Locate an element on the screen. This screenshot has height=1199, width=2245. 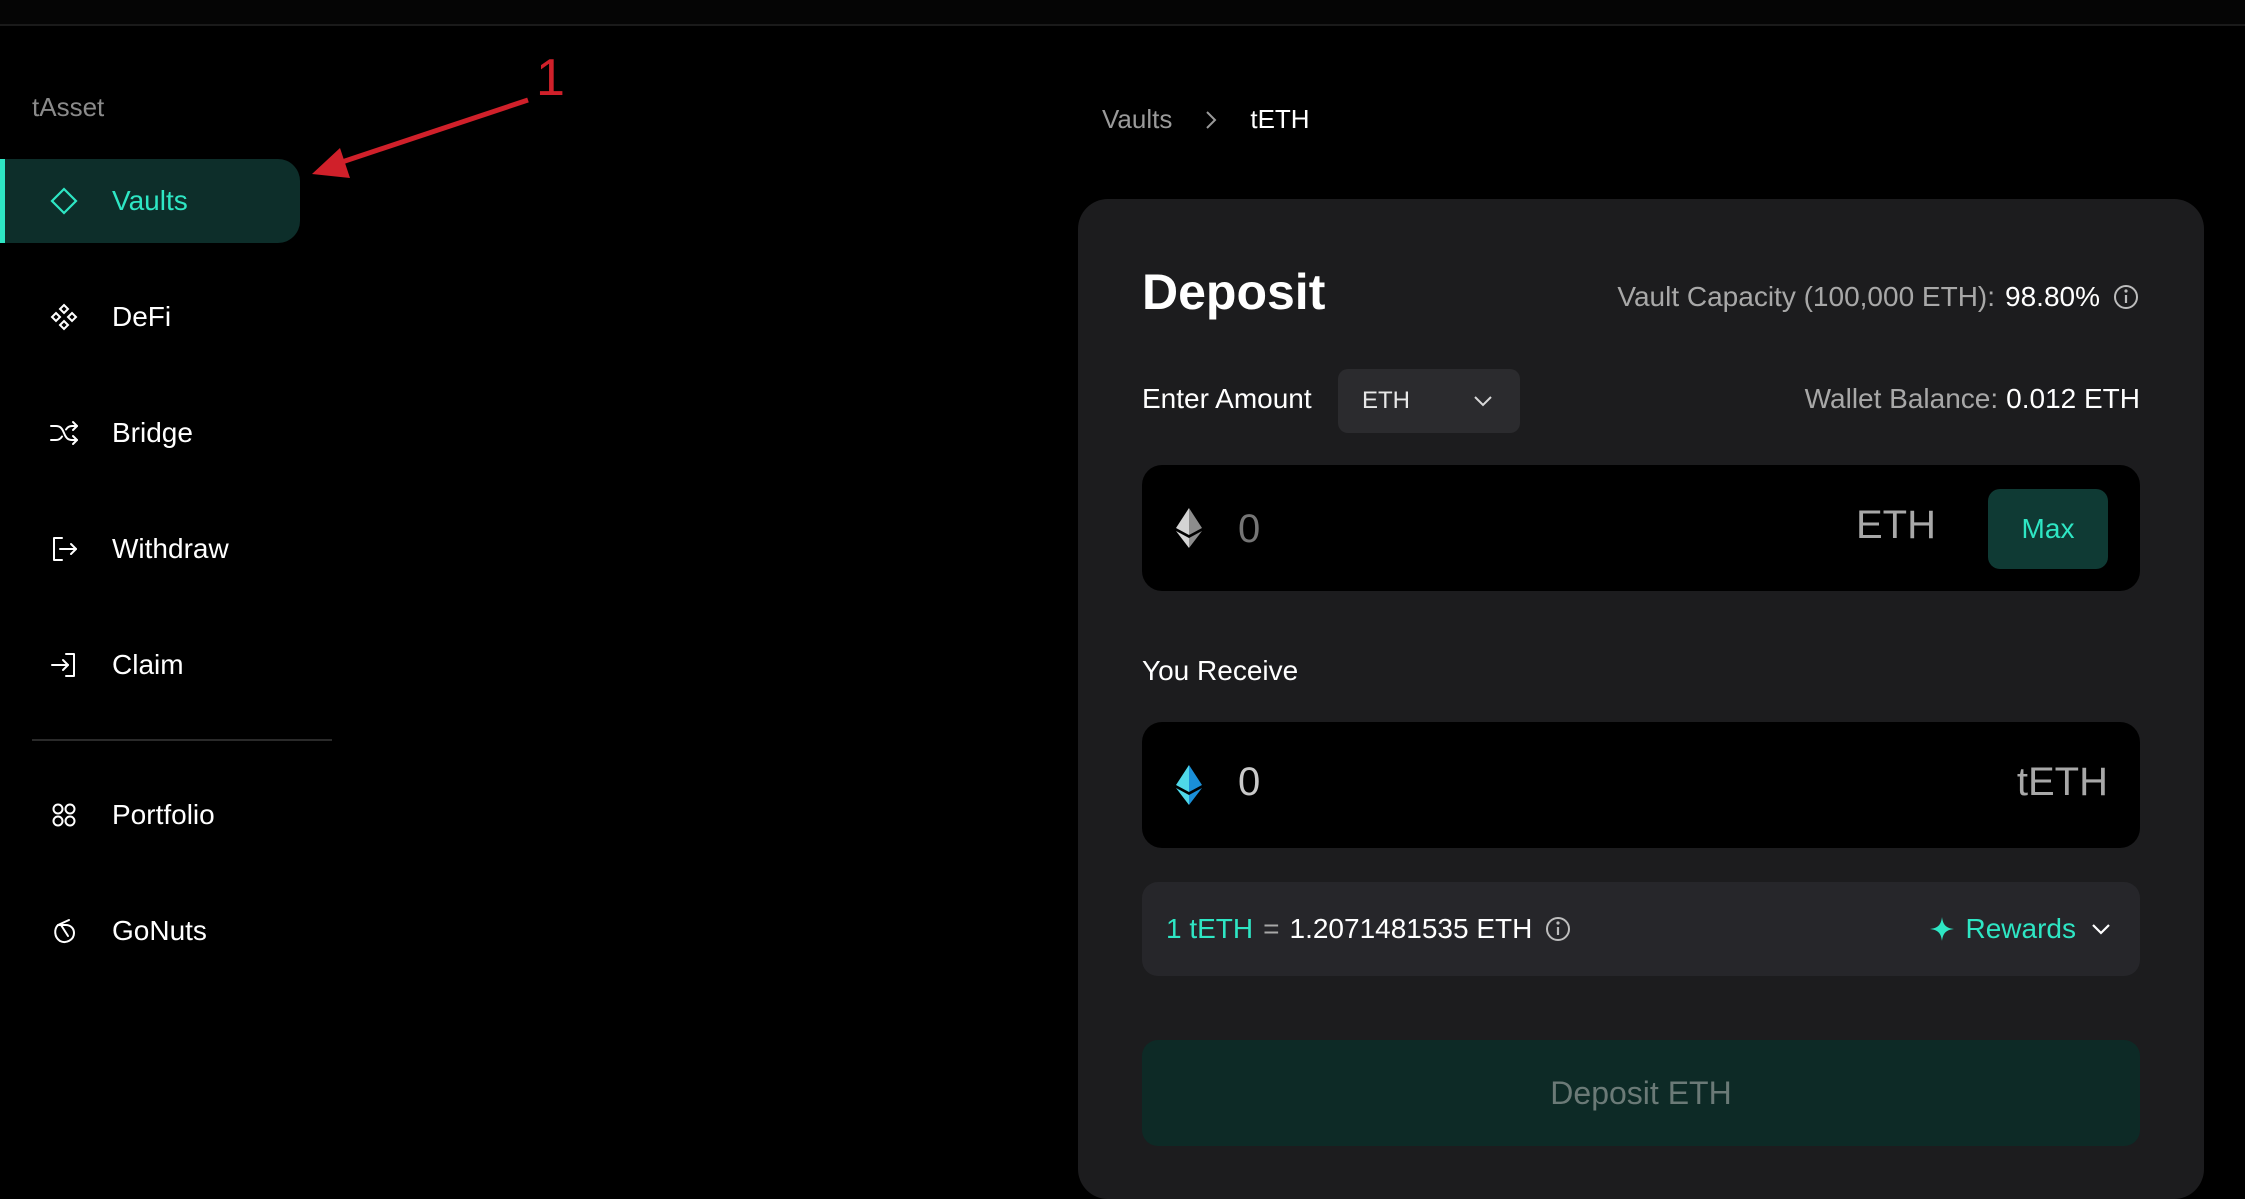
receive-value: 0 is located at coordinates (1249, 782).